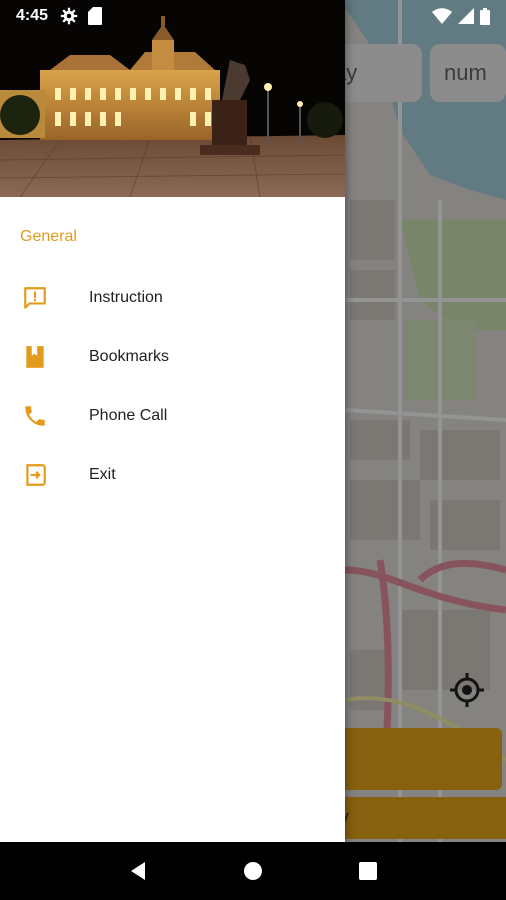 This screenshot has width=506, height=900. What do you see at coordinates (32, 15) in the screenshot?
I see `status-time: 4:45` at bounding box center [32, 15].